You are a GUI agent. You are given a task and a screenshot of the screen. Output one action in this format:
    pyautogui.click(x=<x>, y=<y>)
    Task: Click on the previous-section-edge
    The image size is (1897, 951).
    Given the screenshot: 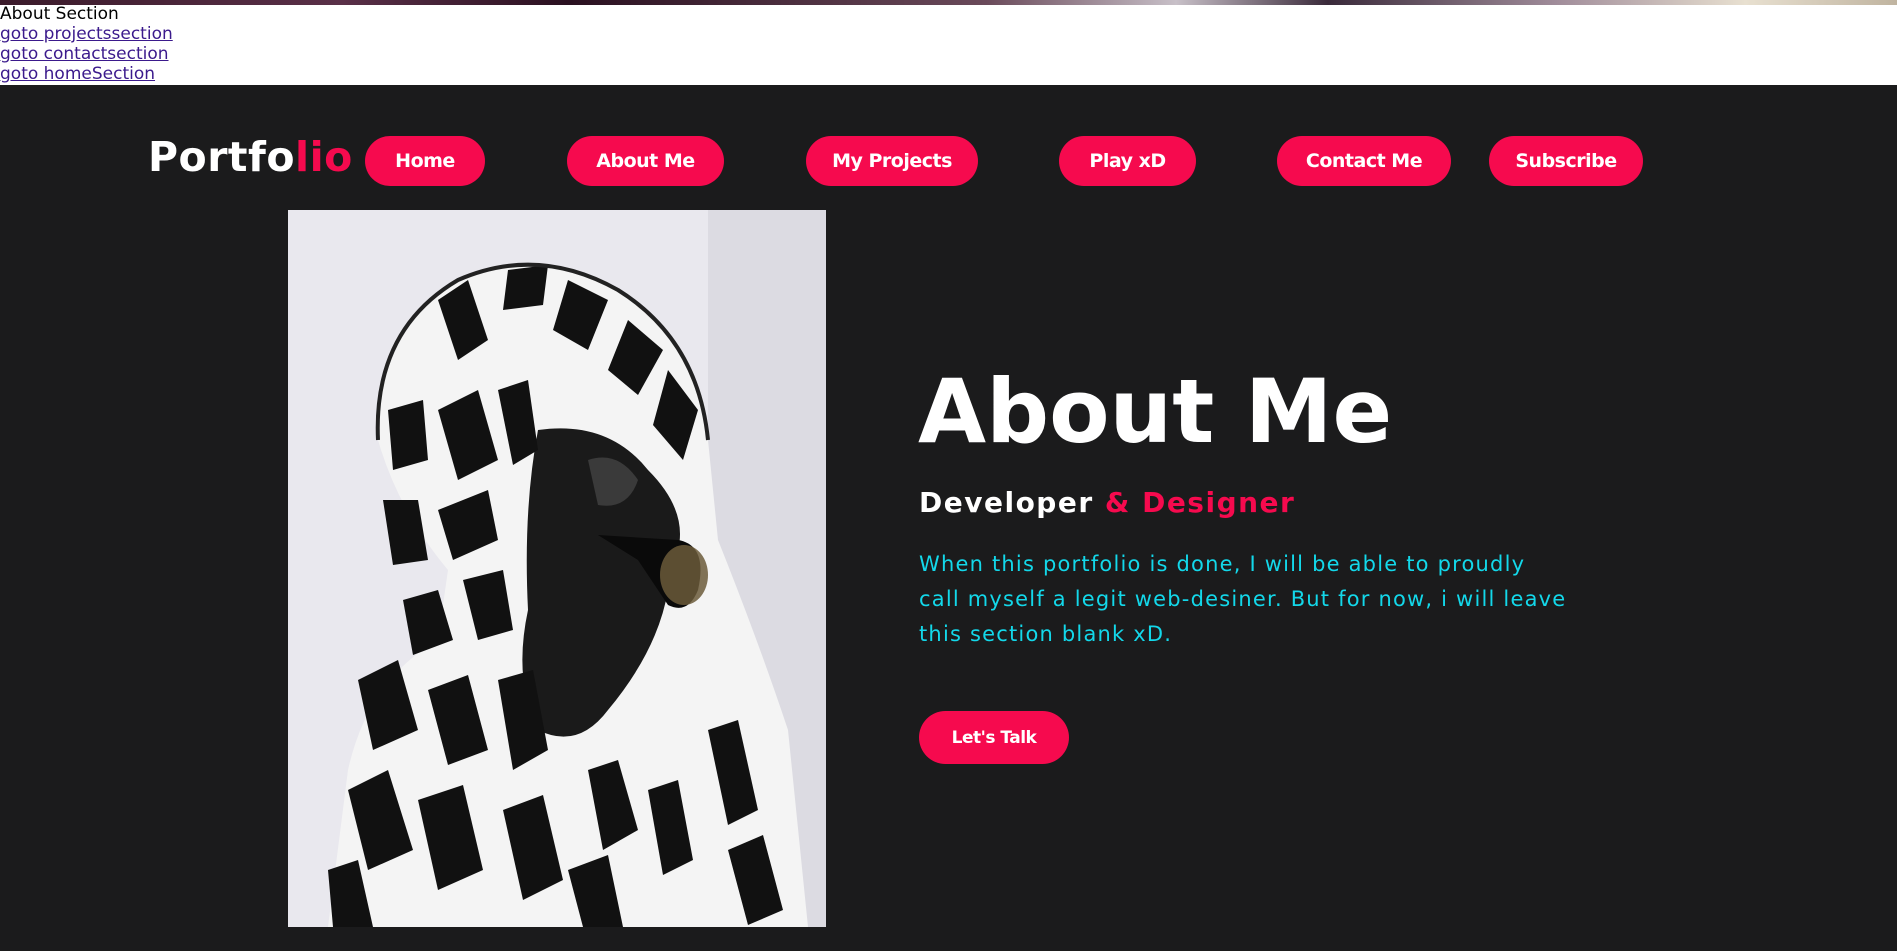 What is the action you would take?
    pyautogui.click(x=948, y=2)
    